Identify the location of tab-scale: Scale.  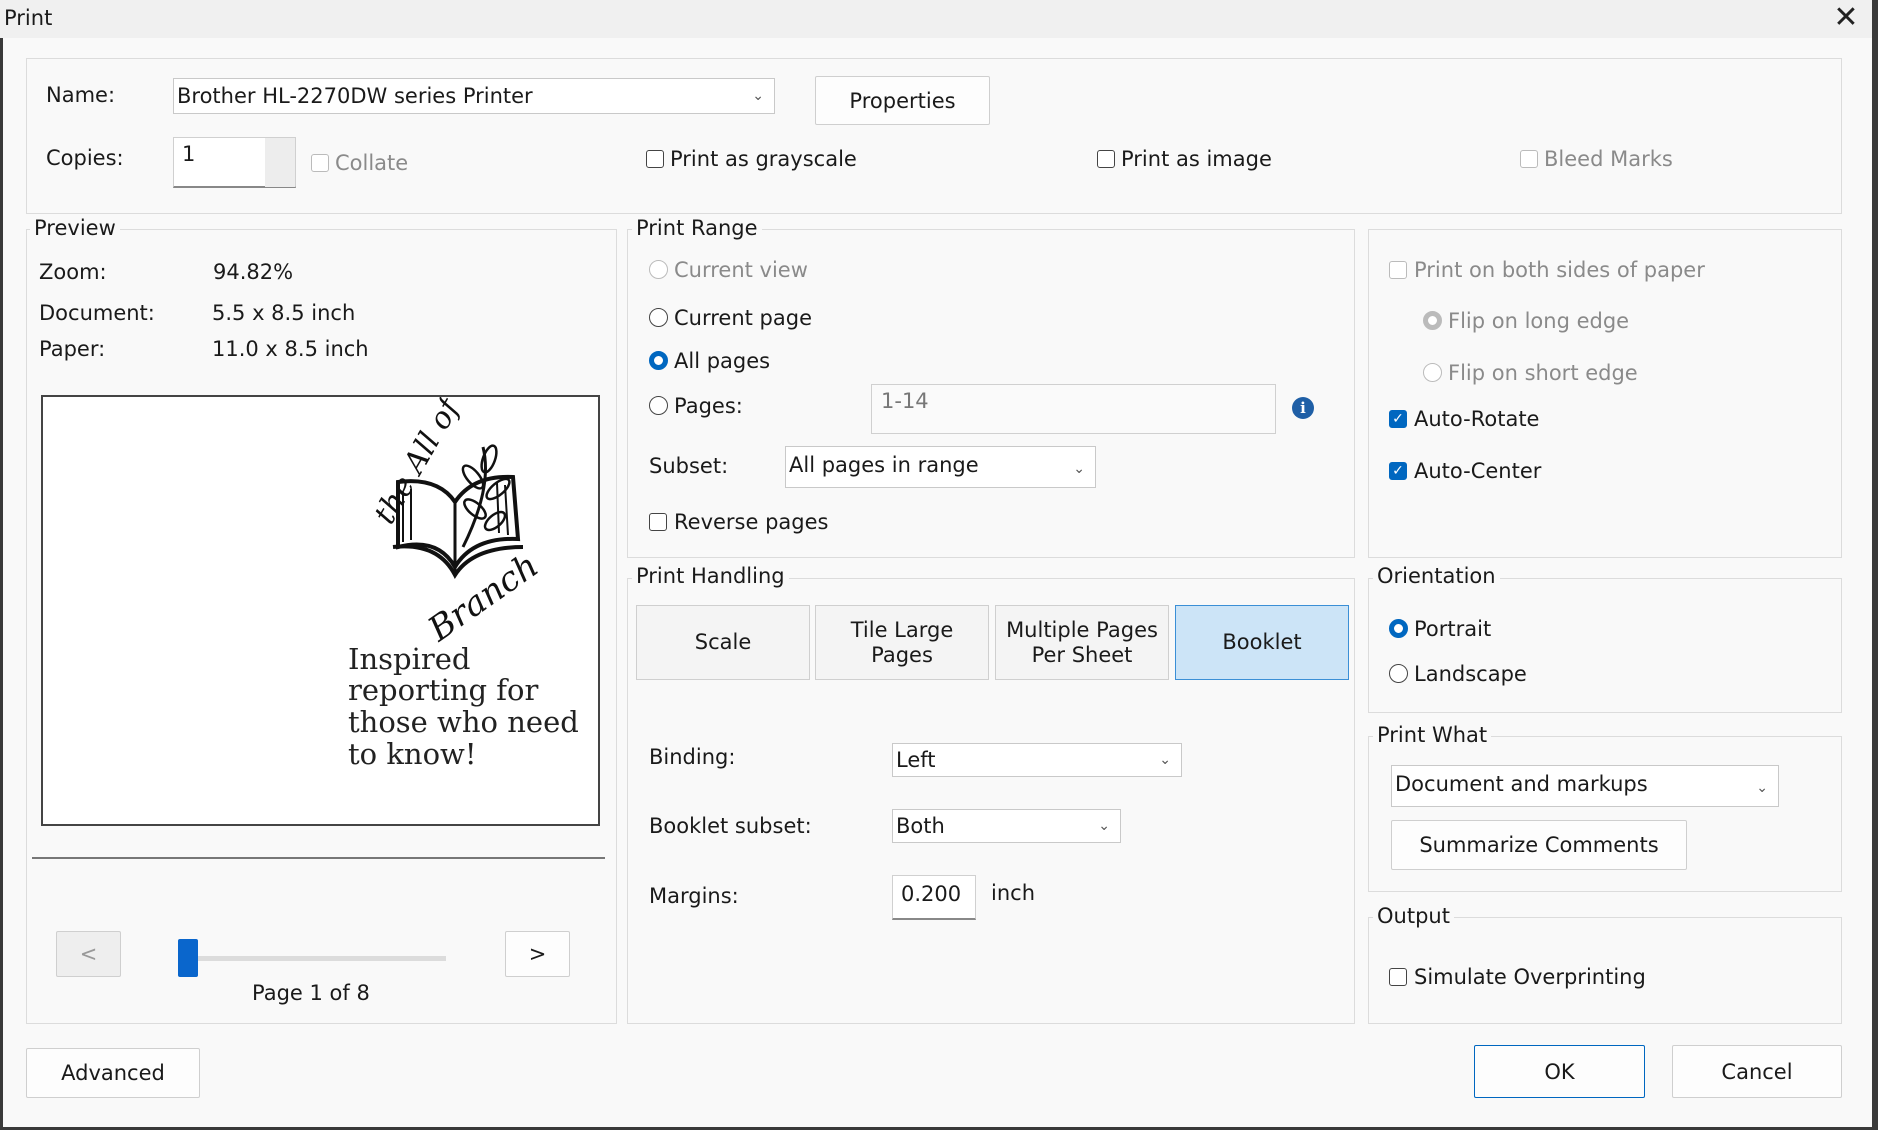
(723, 642).